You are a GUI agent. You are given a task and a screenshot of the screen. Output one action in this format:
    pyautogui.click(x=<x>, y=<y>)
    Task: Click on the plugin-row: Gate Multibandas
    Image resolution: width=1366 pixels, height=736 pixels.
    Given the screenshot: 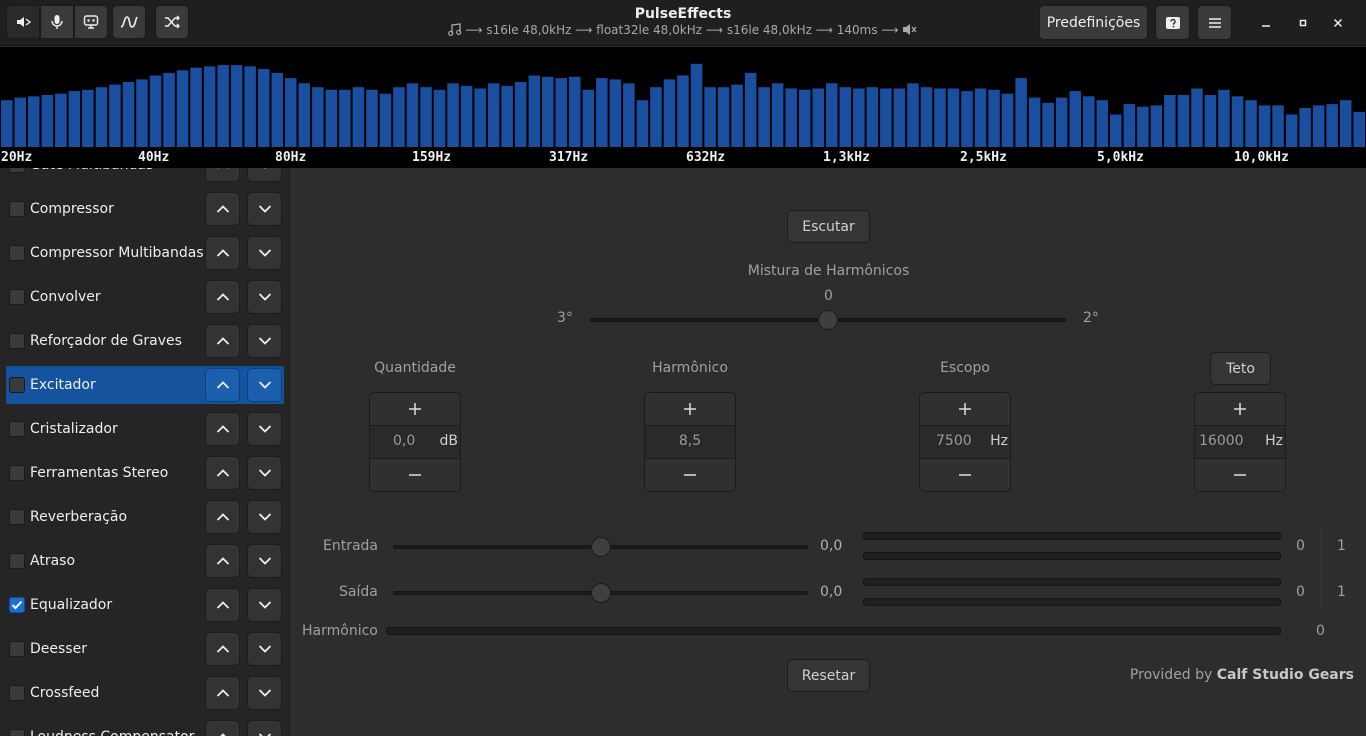 What is the action you would take?
    pyautogui.click(x=145, y=176)
    